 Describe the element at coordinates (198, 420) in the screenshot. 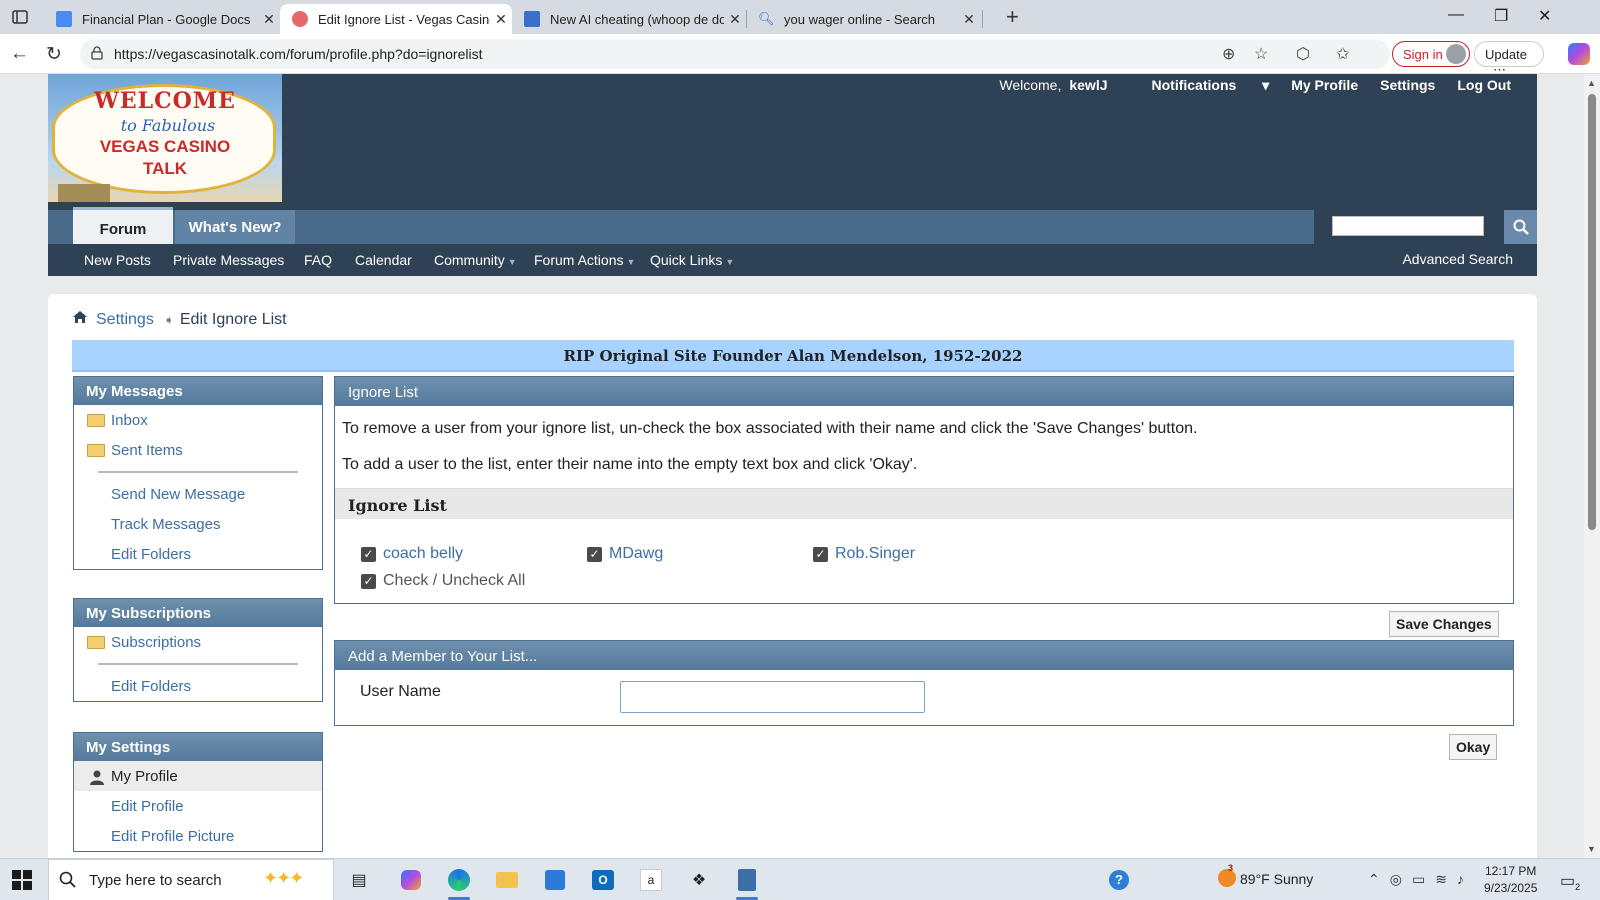

I see `sidebar-item-inbox: Inbox` at that location.